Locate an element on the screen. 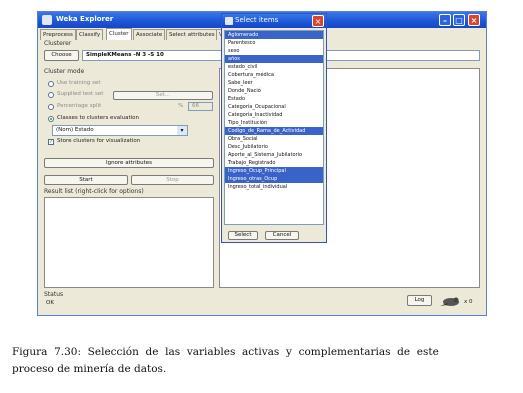 The width and height of the screenshot is (523, 393). cancel-button: Cancel is located at coordinates (282, 235).